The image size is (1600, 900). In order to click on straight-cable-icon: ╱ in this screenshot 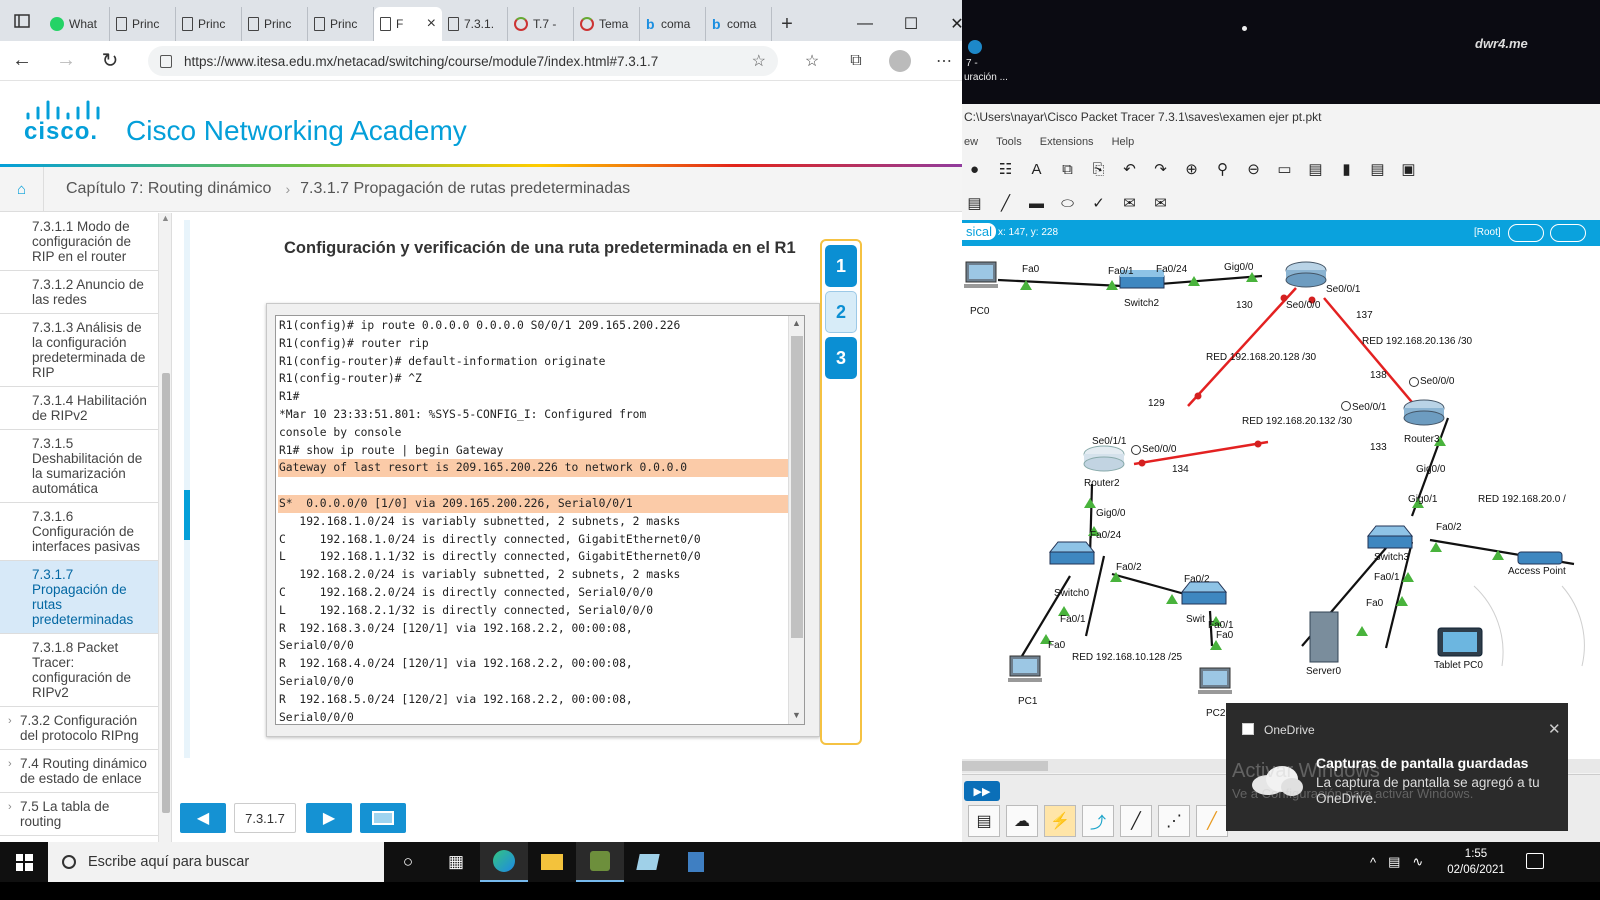, I will do `click(1136, 821)`.